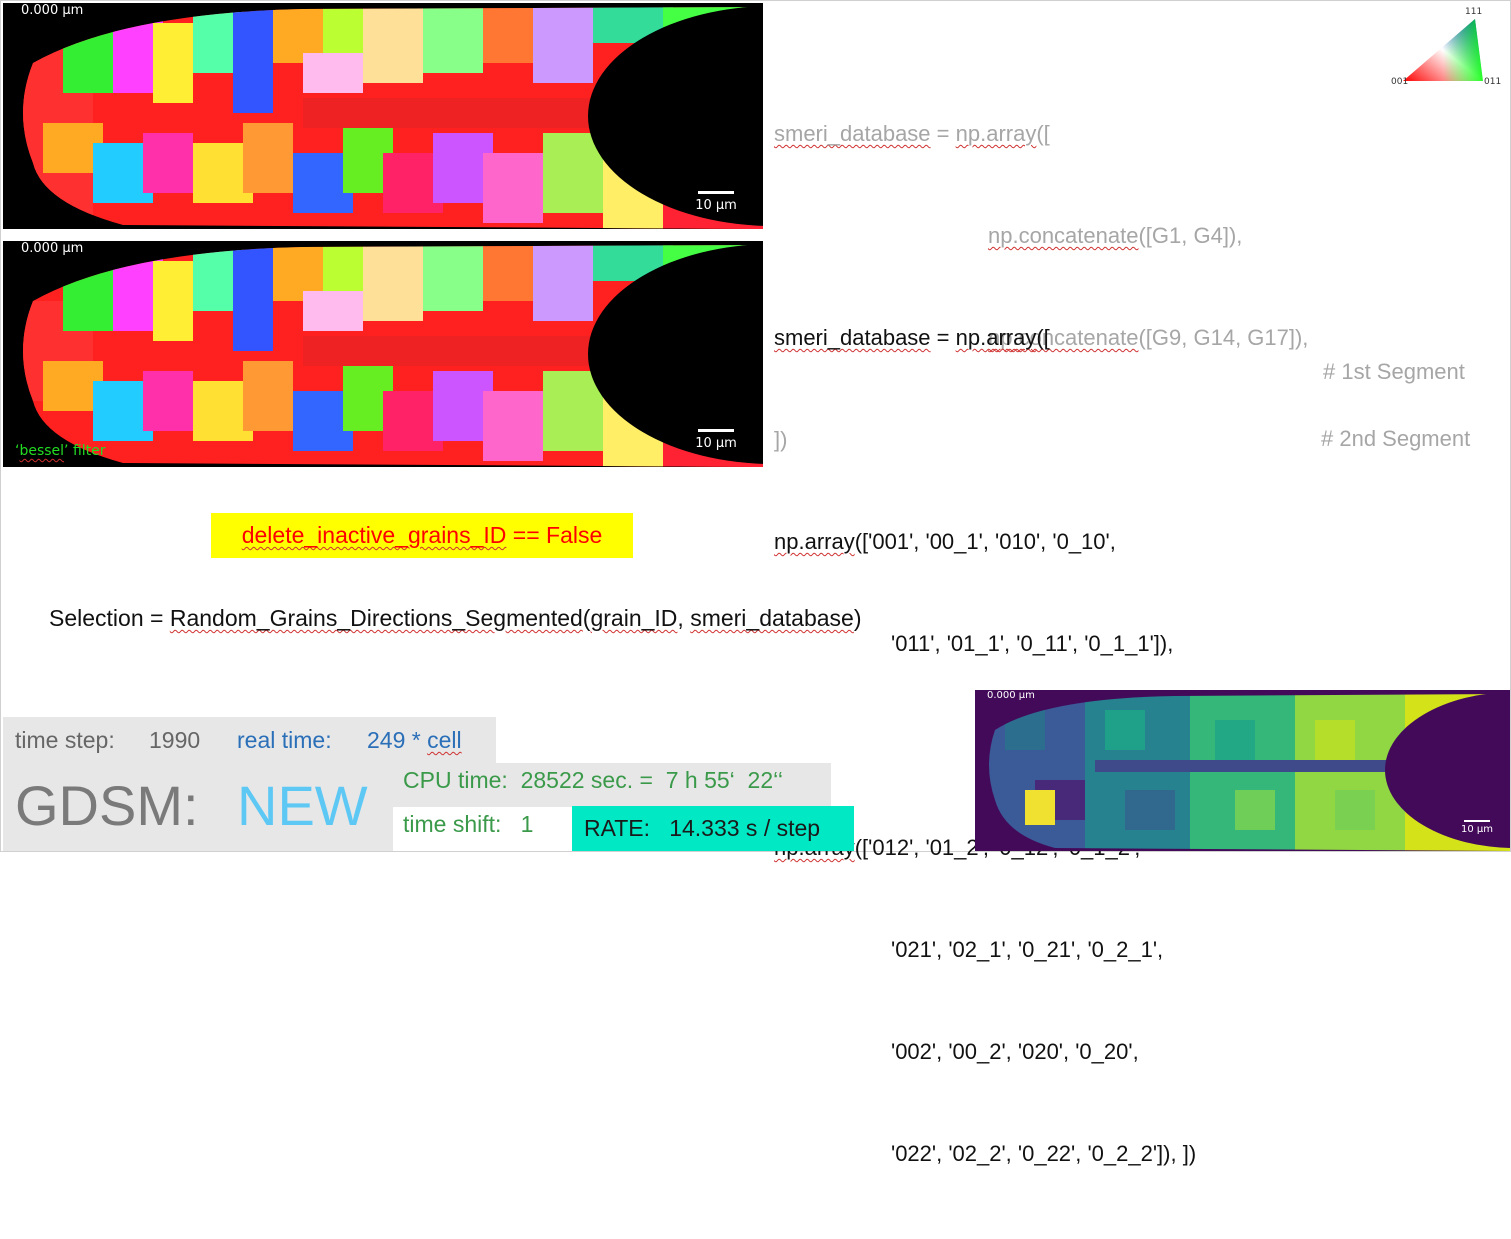 This screenshot has height=1239, width=1511. Describe the element at coordinates (85, 451) in the screenshot. I see `filter-label-suffix: ’ filter` at that location.